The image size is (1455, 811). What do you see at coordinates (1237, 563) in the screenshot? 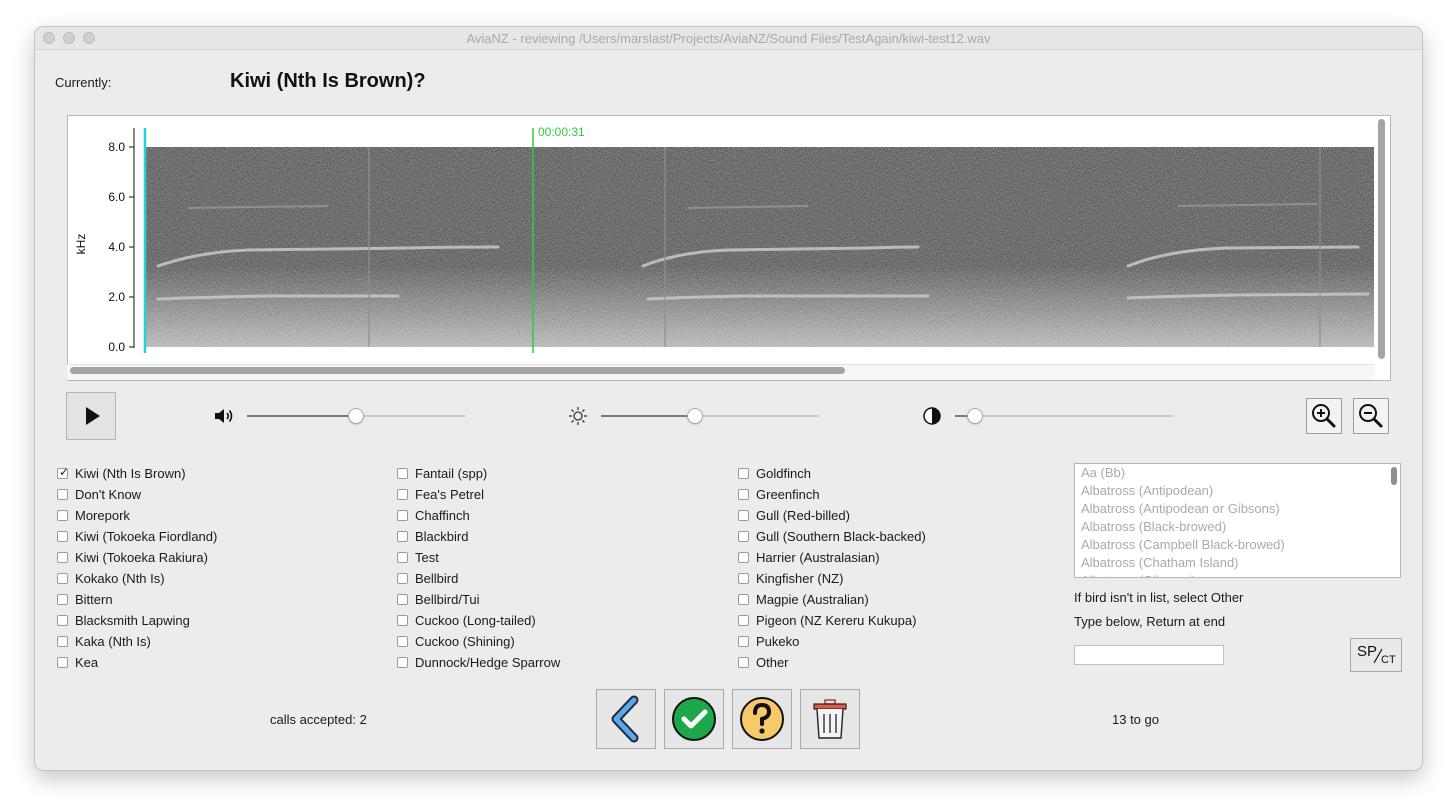
I see `species-list-item: Albatross (Chatham Island)` at bounding box center [1237, 563].